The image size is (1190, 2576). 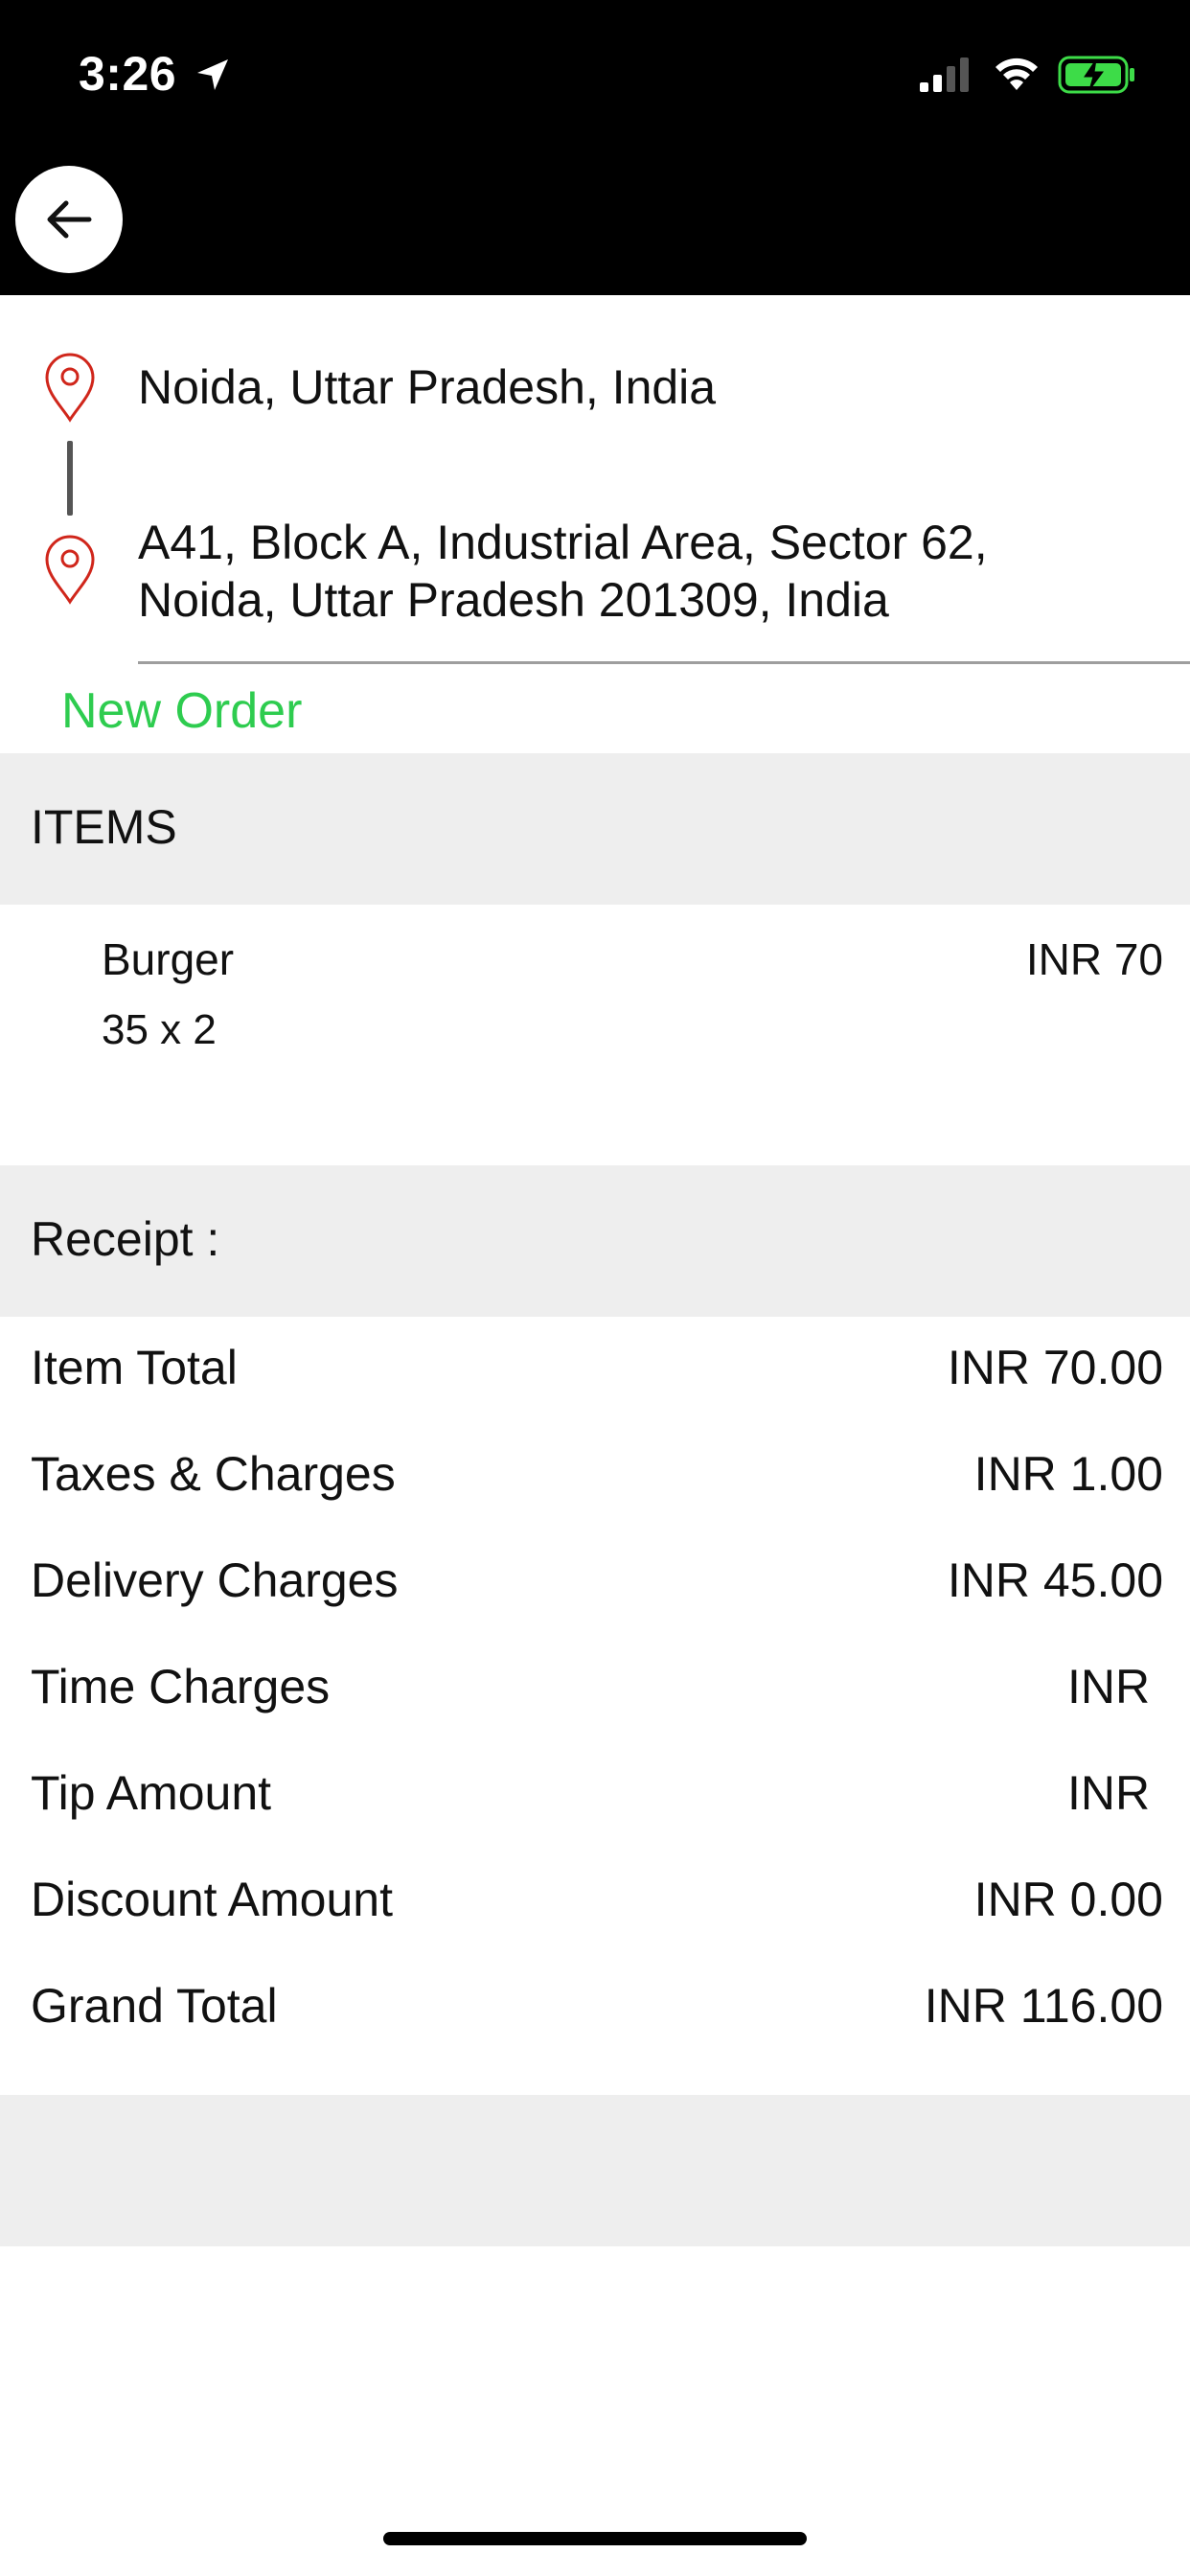 What do you see at coordinates (1068, 1474) in the screenshot?
I see `receipt-value: INR 1.00` at bounding box center [1068, 1474].